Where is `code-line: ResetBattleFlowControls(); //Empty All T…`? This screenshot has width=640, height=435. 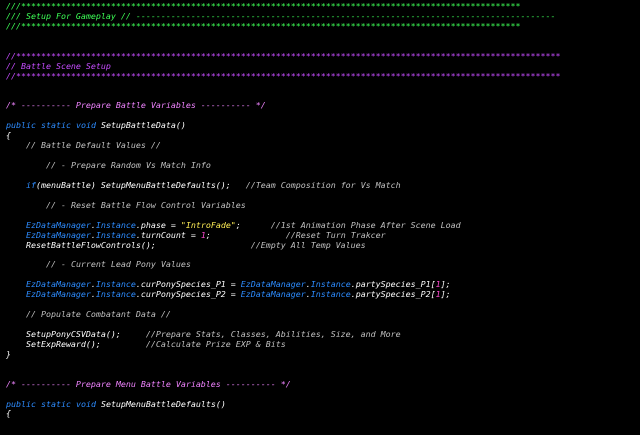 code-line: ResetBattleFlowControls(); //Empty All T… is located at coordinates (320, 246).